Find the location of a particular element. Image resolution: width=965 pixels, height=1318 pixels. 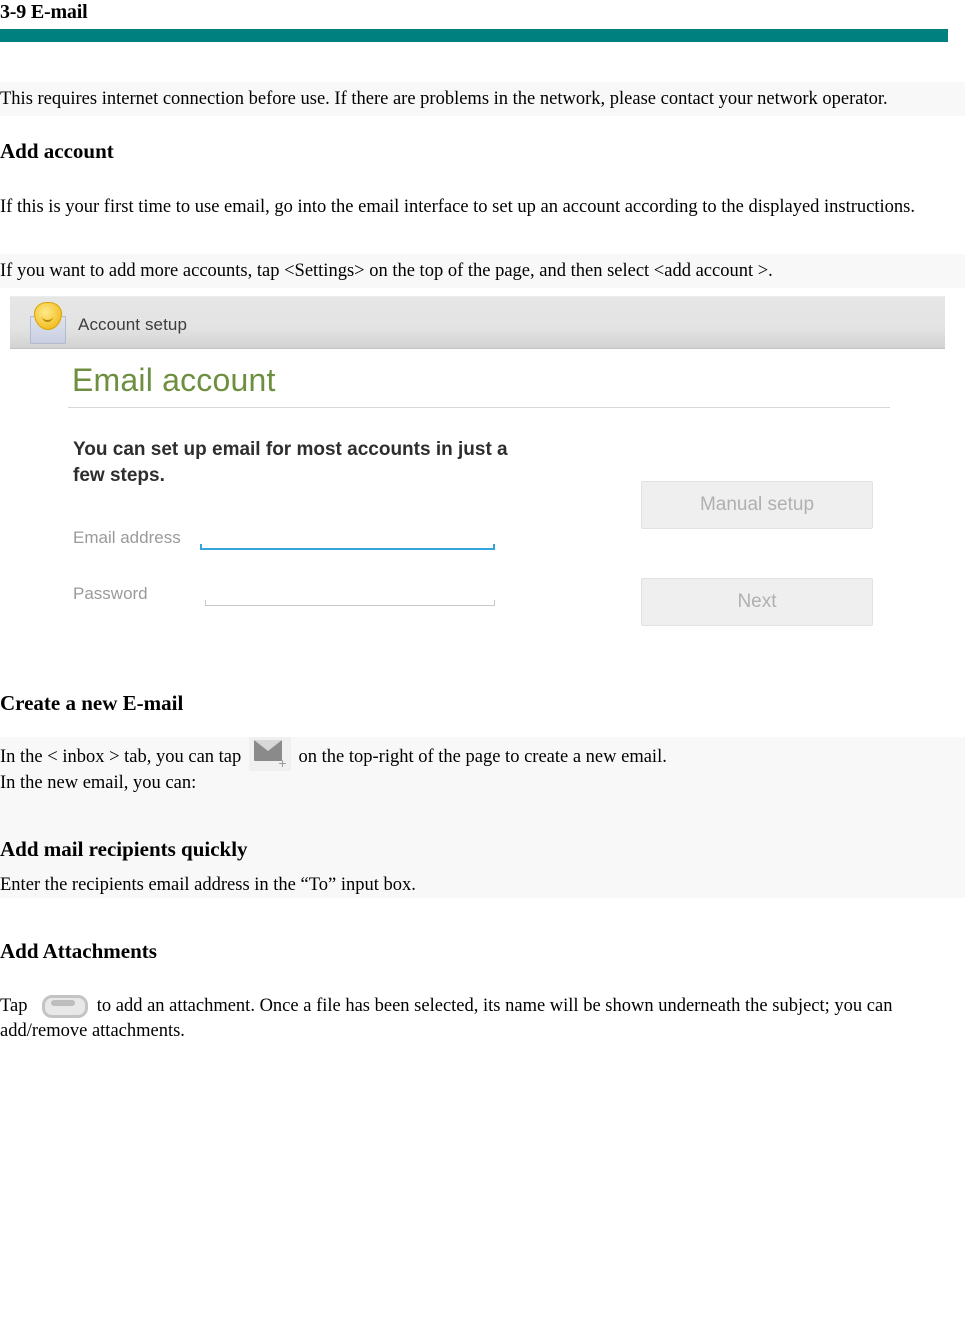

screenshot-titlebar-label: Account setup is located at coordinates (133, 324).